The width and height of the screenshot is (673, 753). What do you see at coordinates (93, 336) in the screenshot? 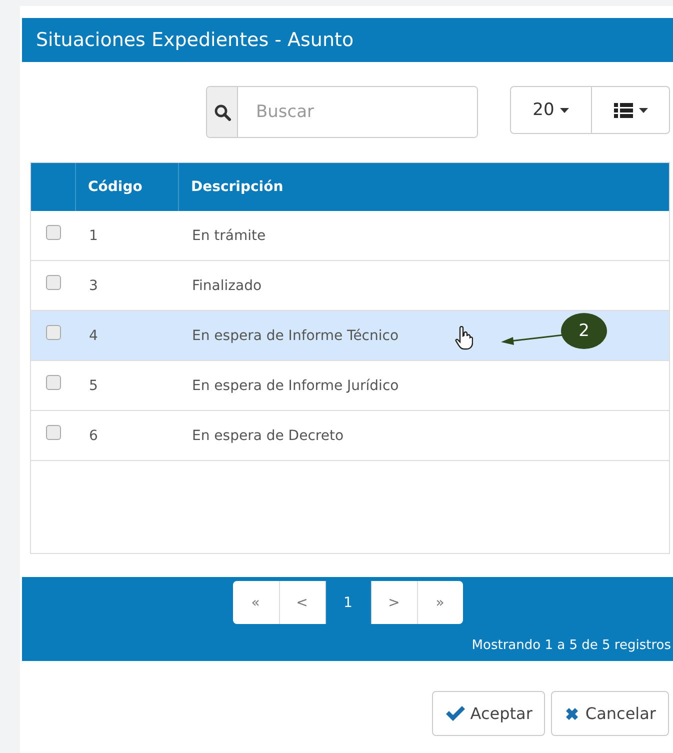
I see `code-cell: 4` at bounding box center [93, 336].